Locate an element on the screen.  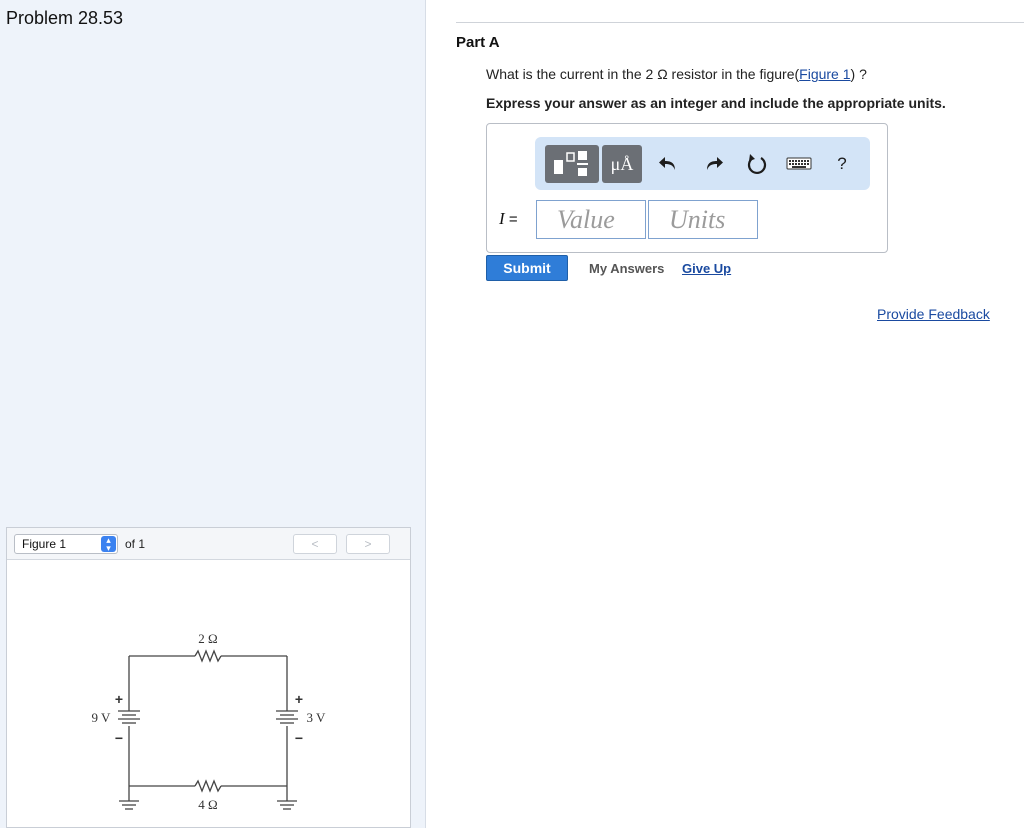
answer-variable-label: I = is located at coordinates (508, 219).